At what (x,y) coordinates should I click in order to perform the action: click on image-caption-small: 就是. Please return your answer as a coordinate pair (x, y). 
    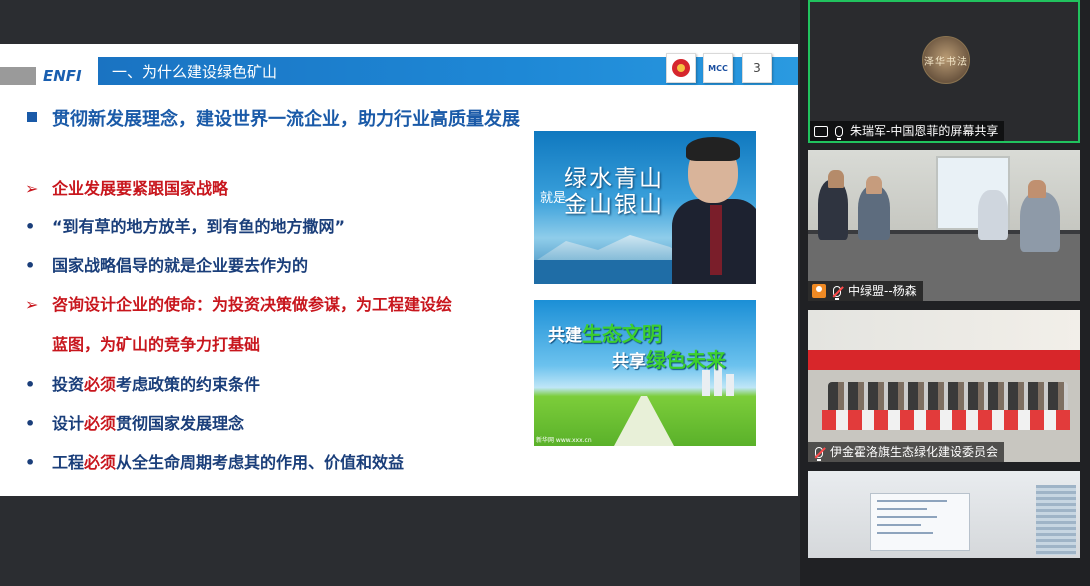
    Looking at the image, I should click on (553, 198).